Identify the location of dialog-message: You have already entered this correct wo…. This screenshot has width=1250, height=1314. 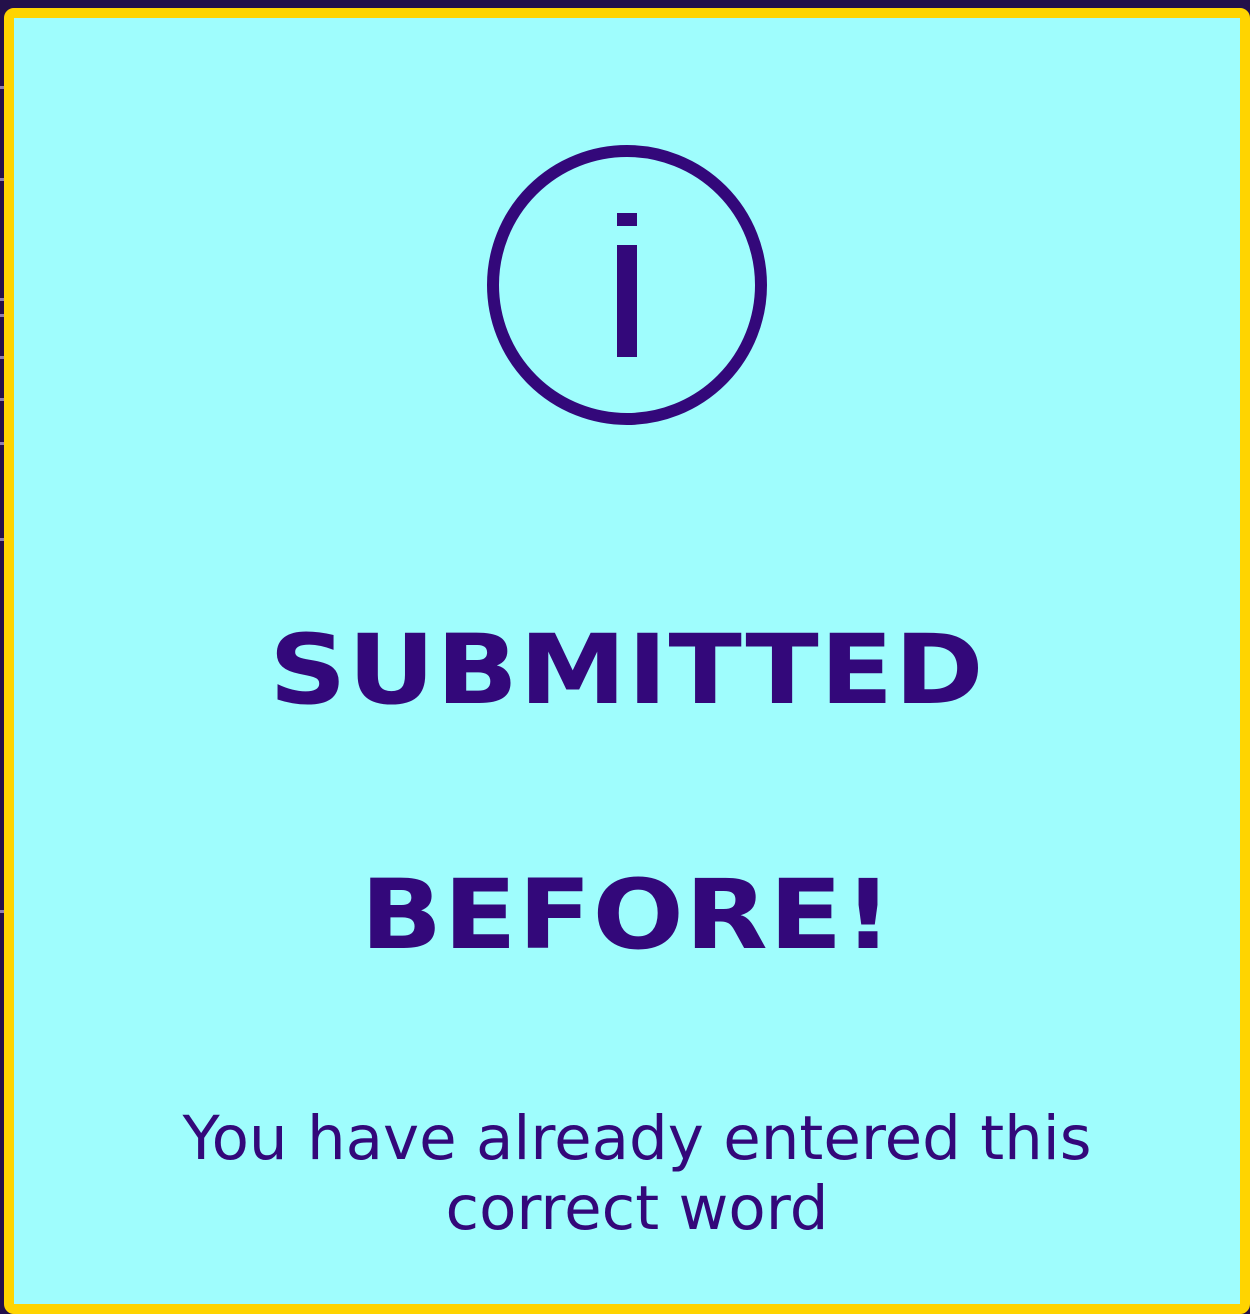
(637, 1173).